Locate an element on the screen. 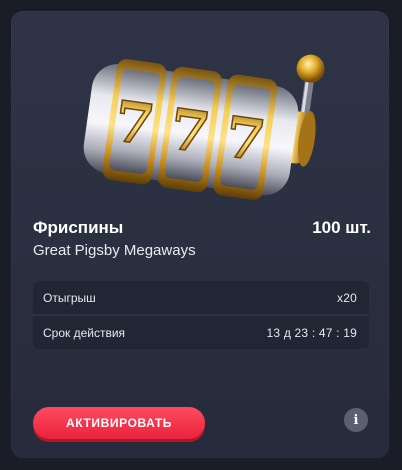 Image resolution: width=402 pixels, height=470 pixels. expiry-timer: 13 д 23 : 47 : 19 is located at coordinates (311, 332).